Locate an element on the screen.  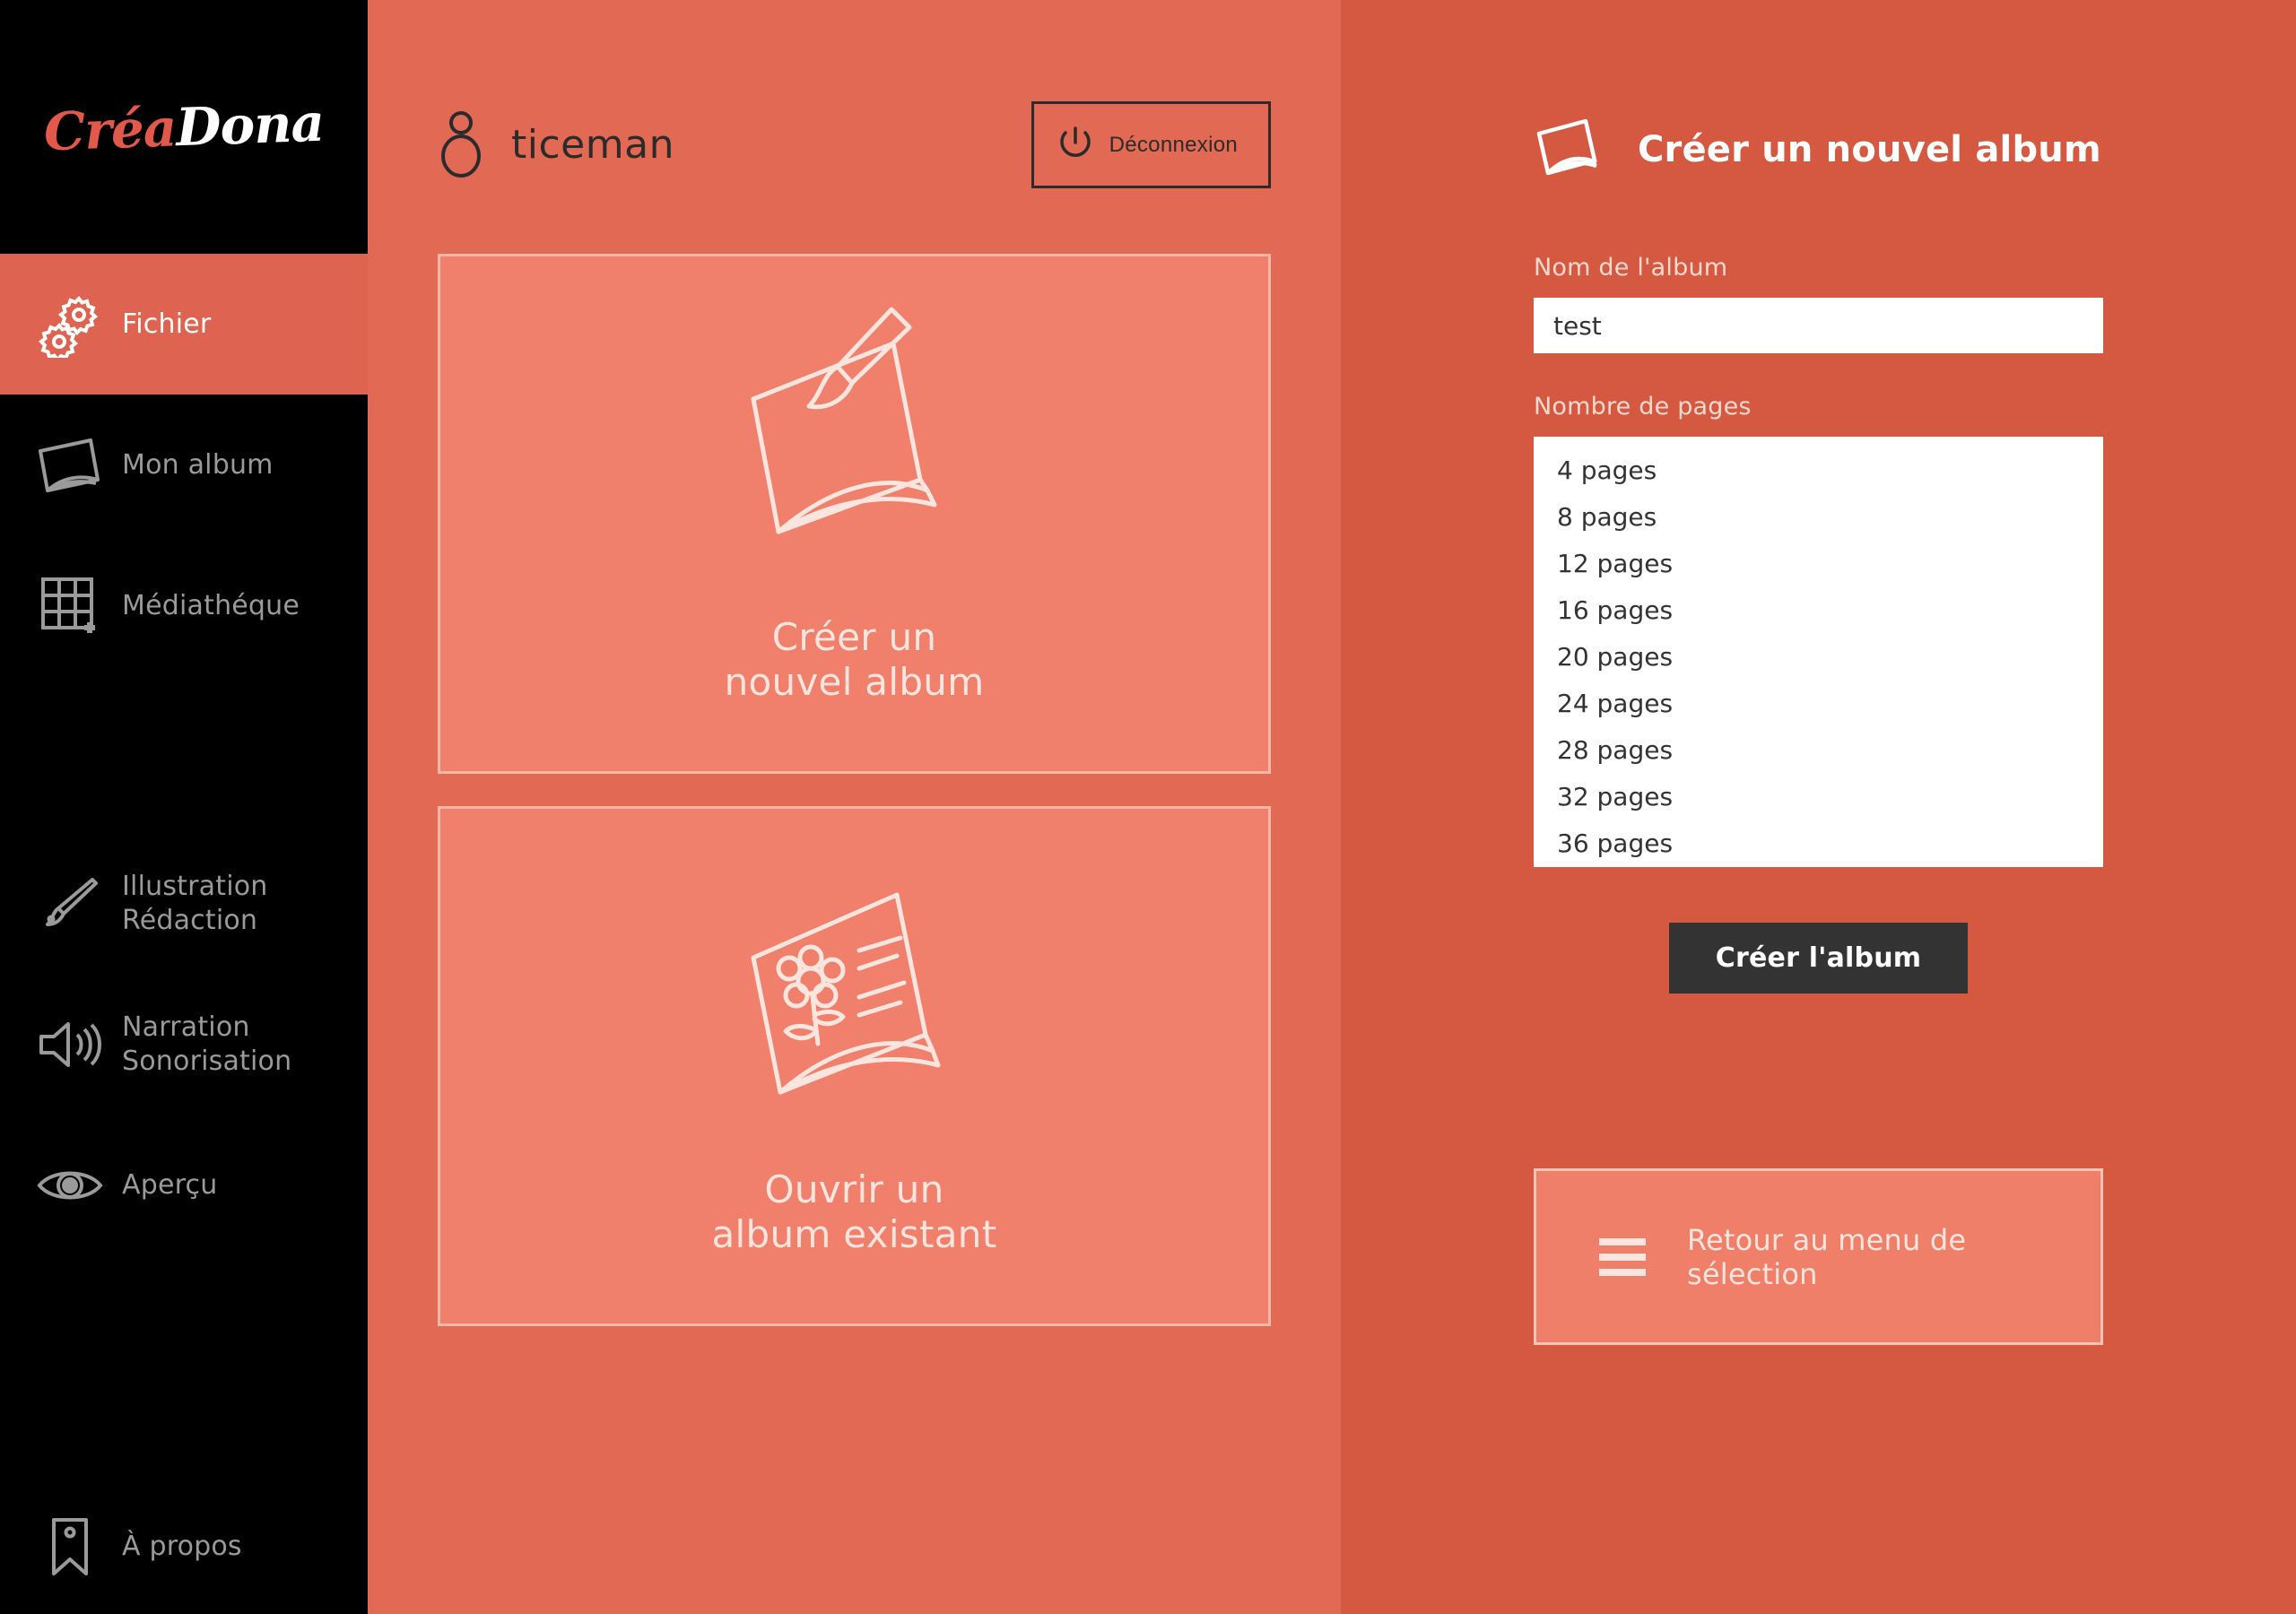
list-item: 28 pages is located at coordinates (1818, 750).